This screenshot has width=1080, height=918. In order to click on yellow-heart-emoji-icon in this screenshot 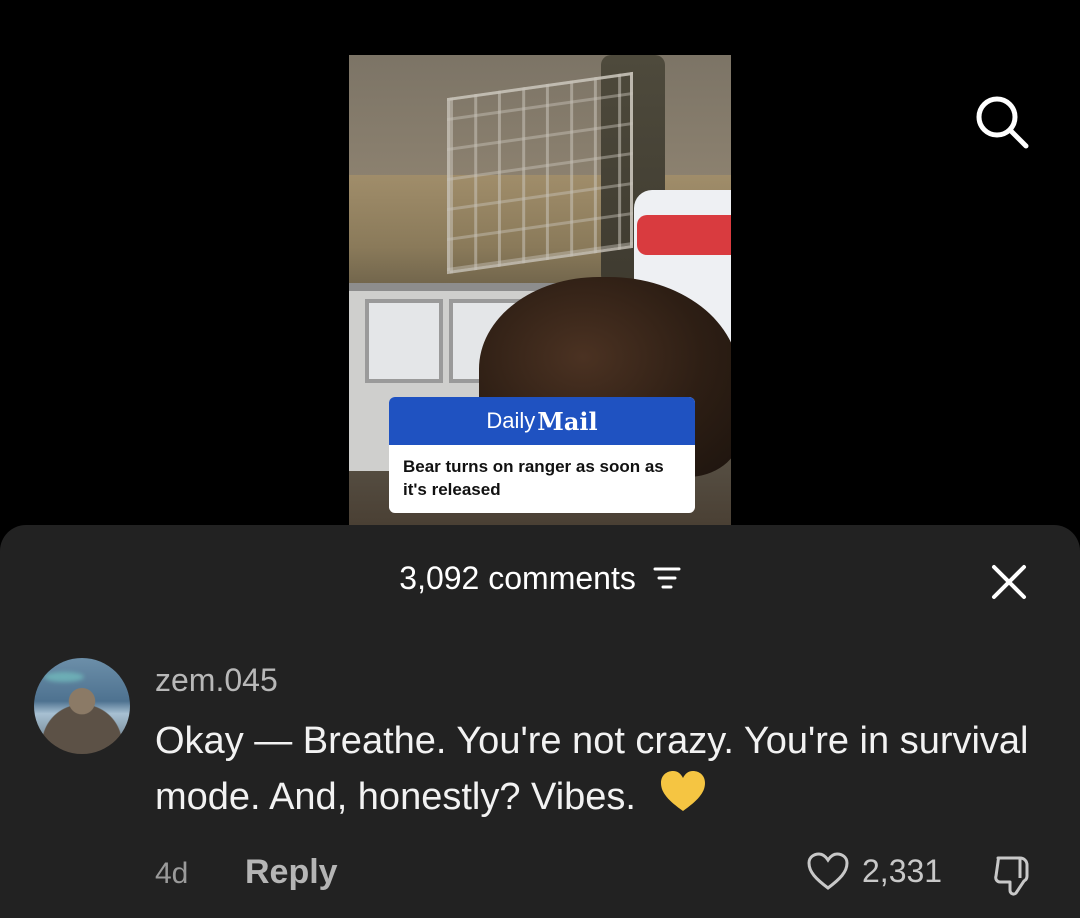, I will do `click(683, 799)`.